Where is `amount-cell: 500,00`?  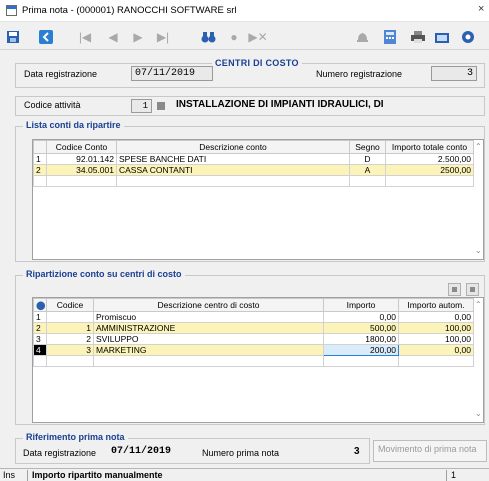 amount-cell: 500,00 is located at coordinates (361, 328).